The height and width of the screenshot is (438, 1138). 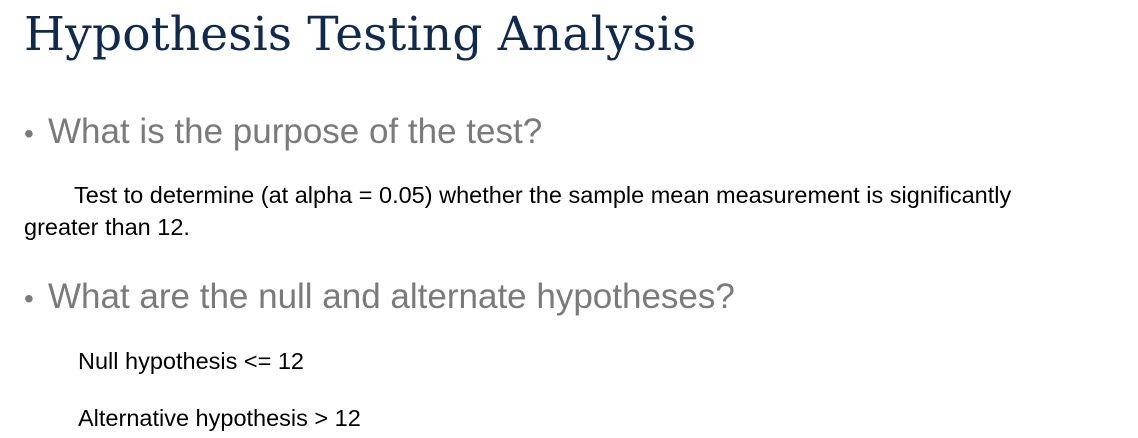 What do you see at coordinates (219, 418) in the screenshot?
I see `alternative-hypothesis-text: Alternative hypothesis > 12` at bounding box center [219, 418].